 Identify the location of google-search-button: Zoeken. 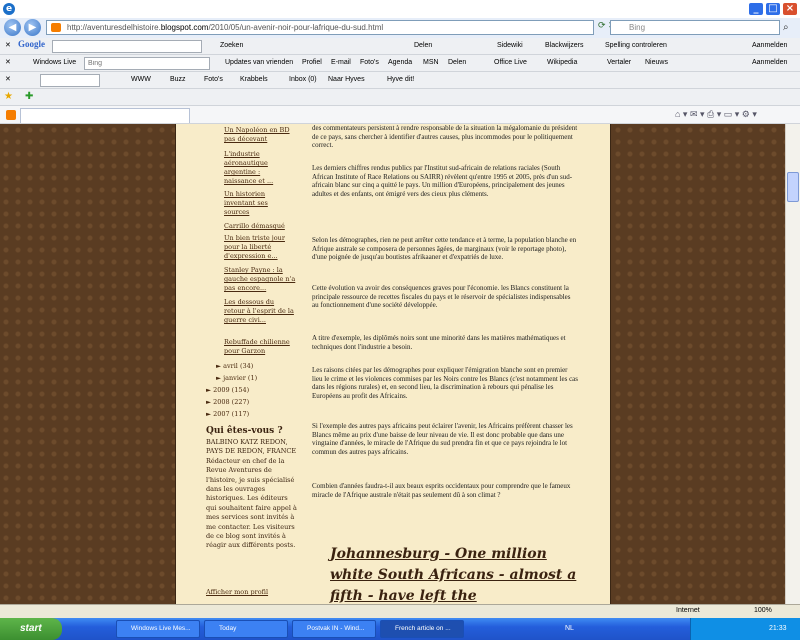
(231, 46).